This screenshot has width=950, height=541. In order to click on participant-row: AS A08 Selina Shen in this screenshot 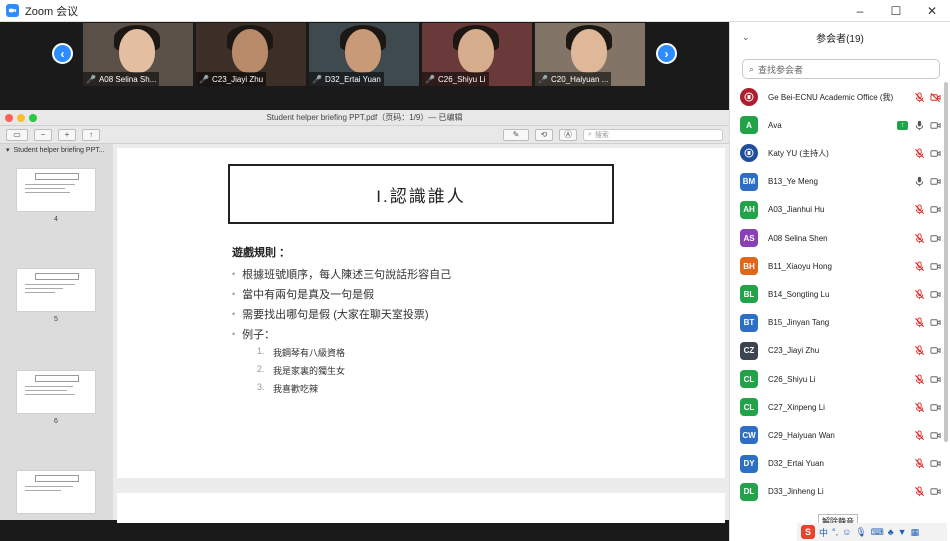, I will do `click(841, 238)`.